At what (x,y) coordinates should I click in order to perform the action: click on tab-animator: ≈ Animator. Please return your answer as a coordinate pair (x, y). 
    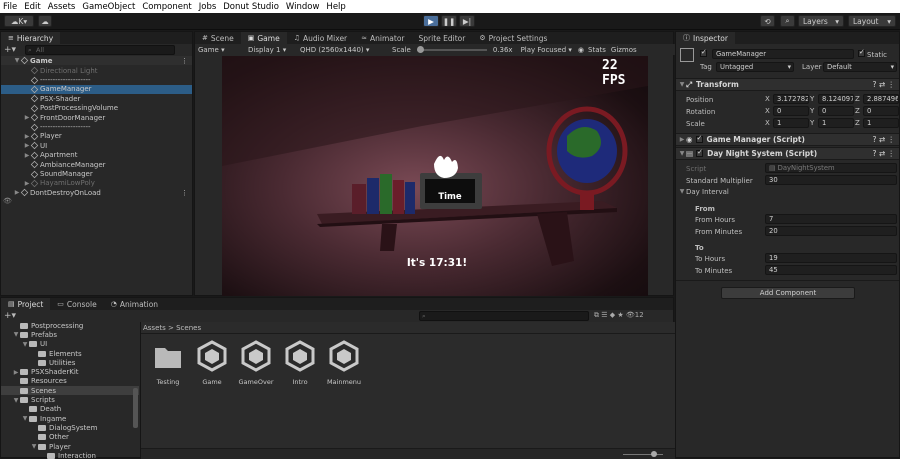
    Looking at the image, I should click on (382, 38).